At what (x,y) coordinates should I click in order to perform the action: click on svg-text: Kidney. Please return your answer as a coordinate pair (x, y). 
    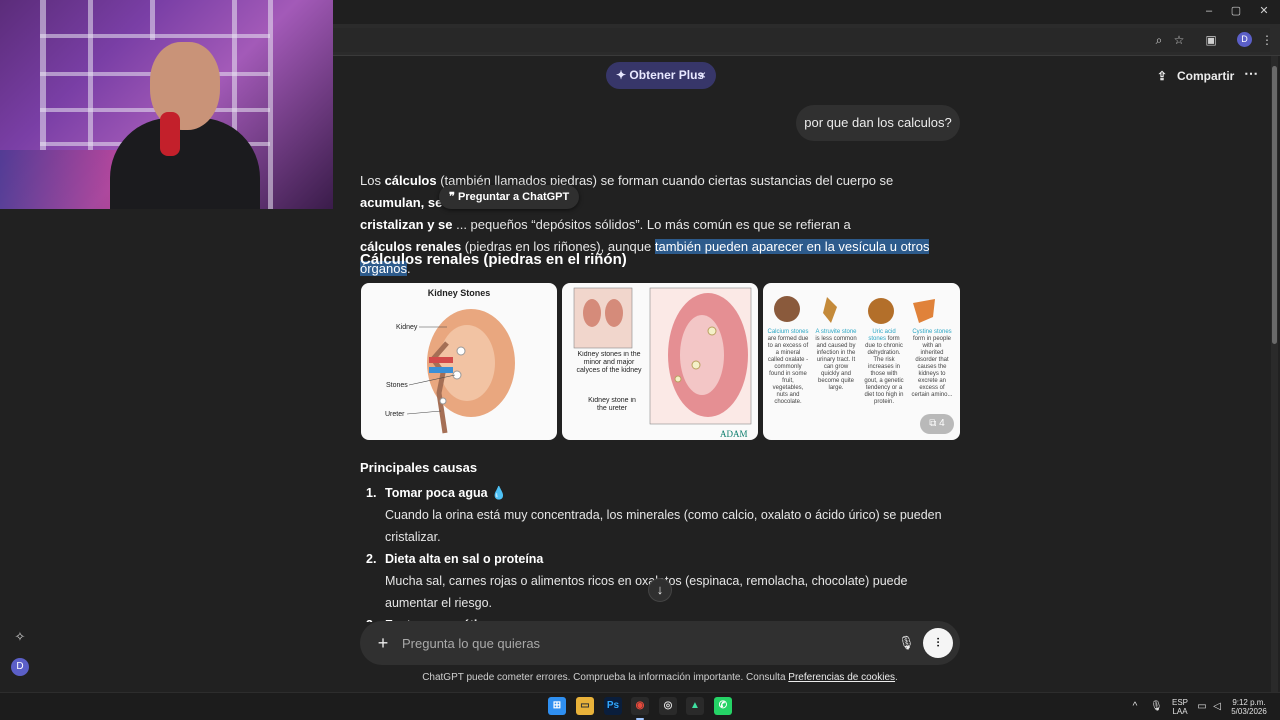
    Looking at the image, I should click on (407, 327).